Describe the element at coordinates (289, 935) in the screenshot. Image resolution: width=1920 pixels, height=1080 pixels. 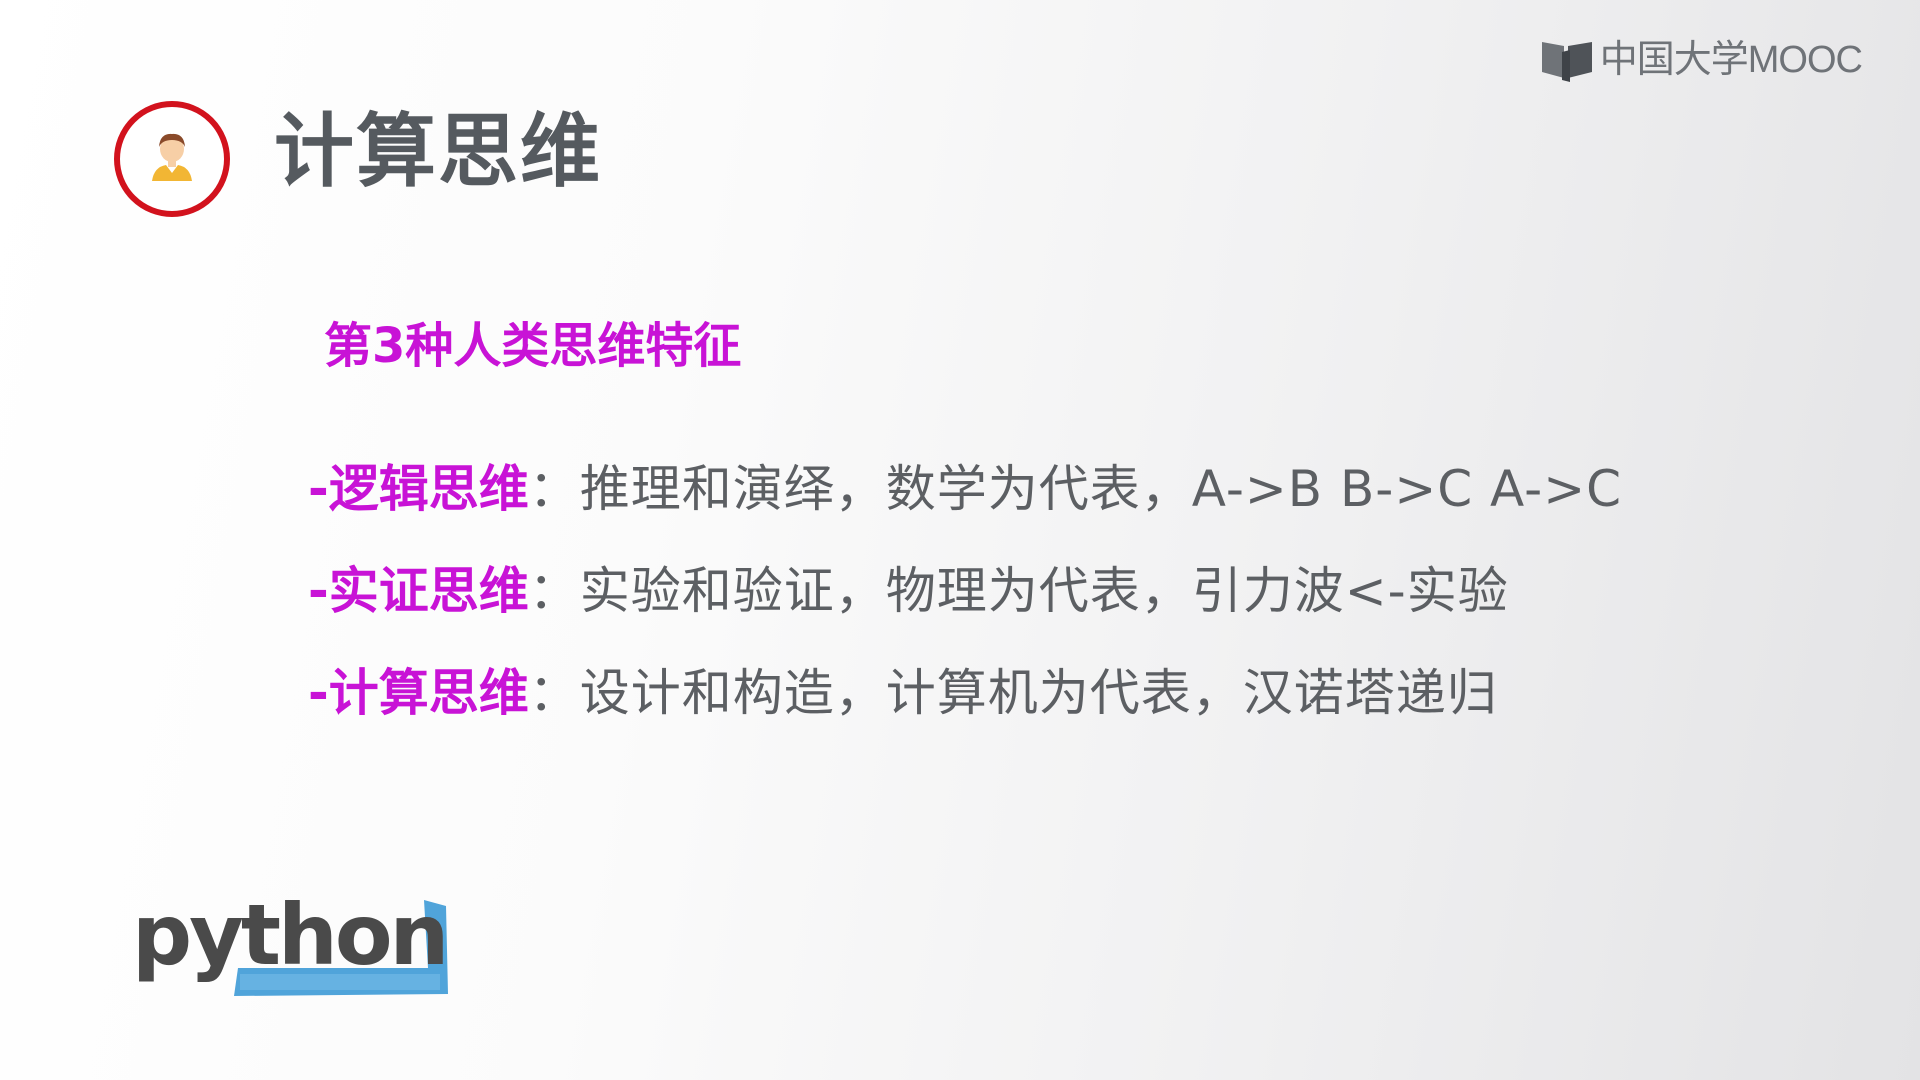
I see `python-logo-text: python` at that location.